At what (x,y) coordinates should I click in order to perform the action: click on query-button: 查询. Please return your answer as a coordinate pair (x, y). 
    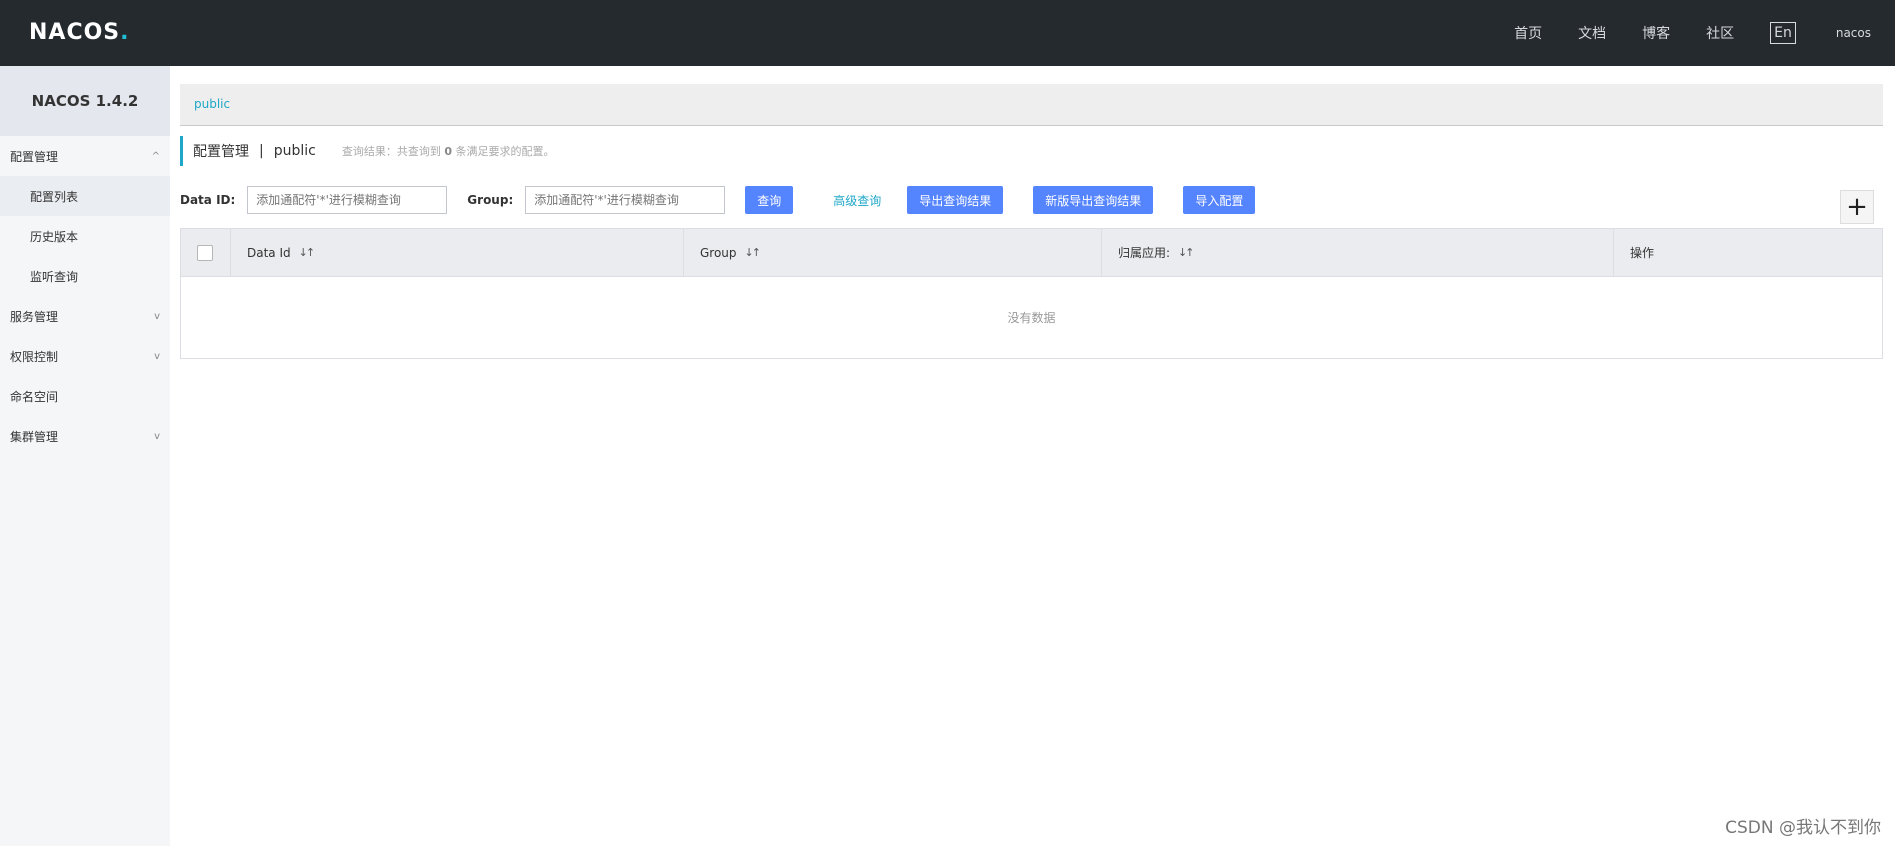
    Looking at the image, I should click on (769, 200).